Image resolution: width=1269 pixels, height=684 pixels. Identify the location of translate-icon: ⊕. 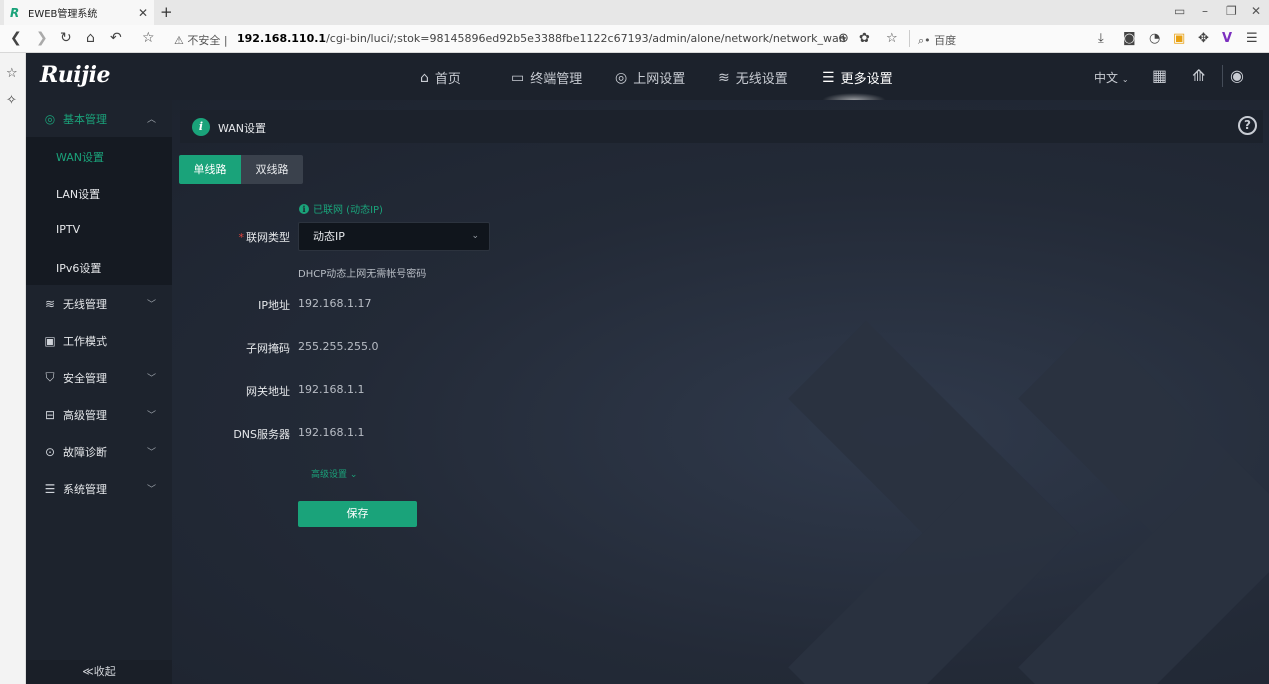
(843, 38).